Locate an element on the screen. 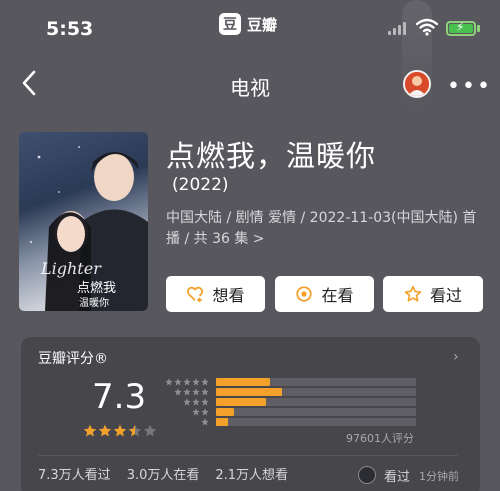 This screenshot has height=491, width=500. rating-count: 97601人评分 is located at coordinates (380, 438).